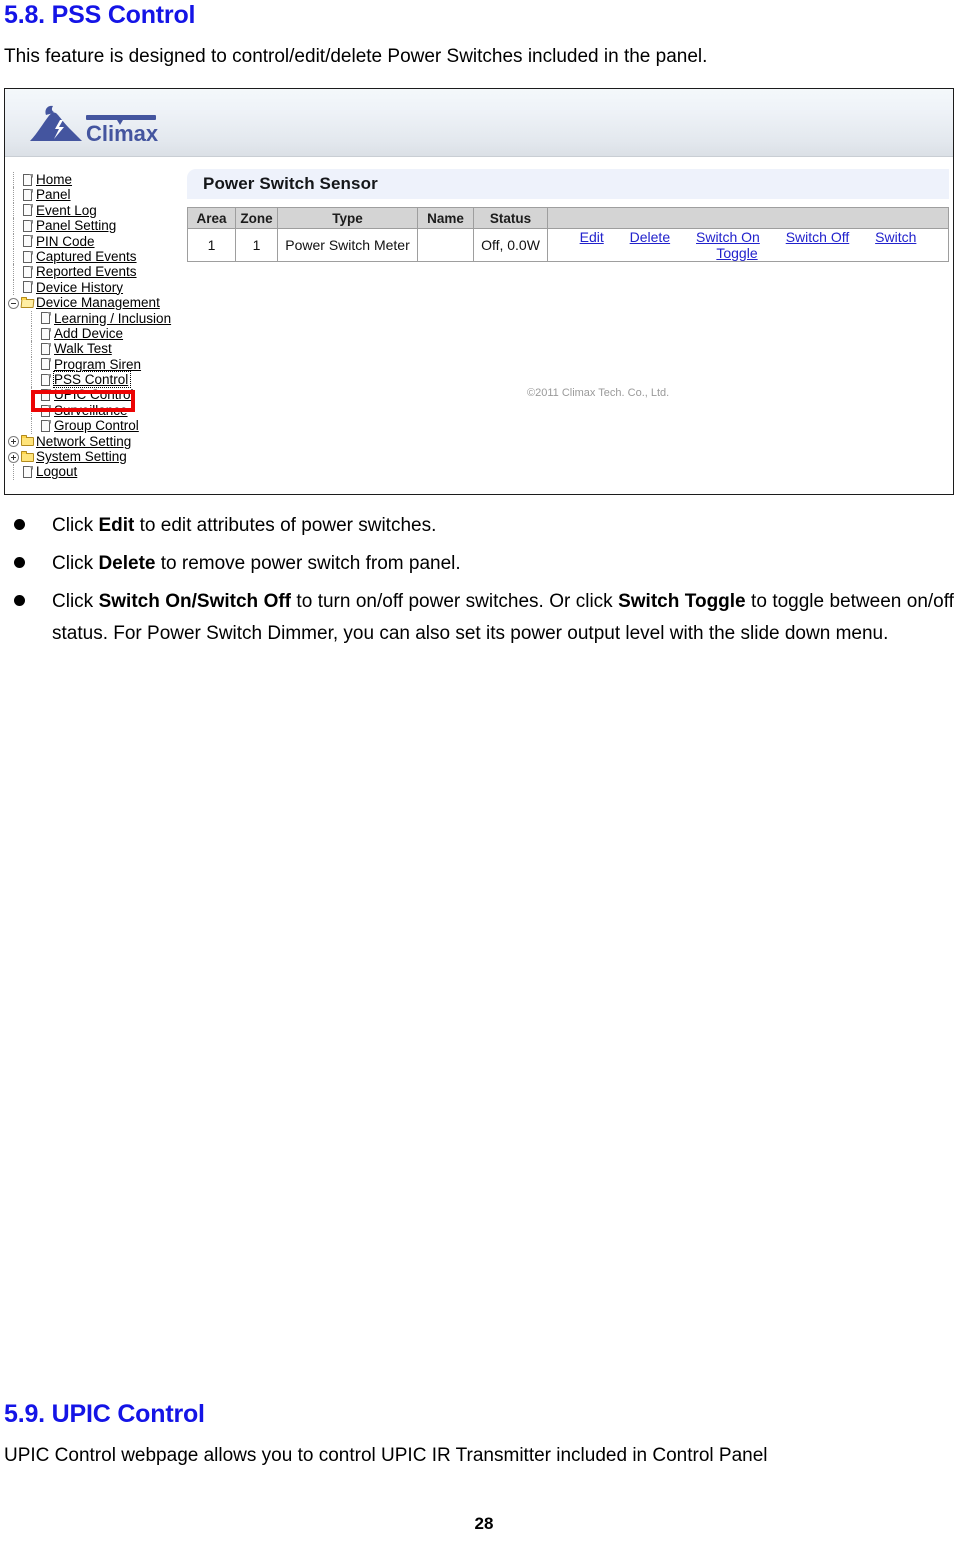 Image resolution: width=968 pixels, height=1542 pixels. Describe the element at coordinates (445, 218) in the screenshot. I see `column-header-name: Name` at that location.